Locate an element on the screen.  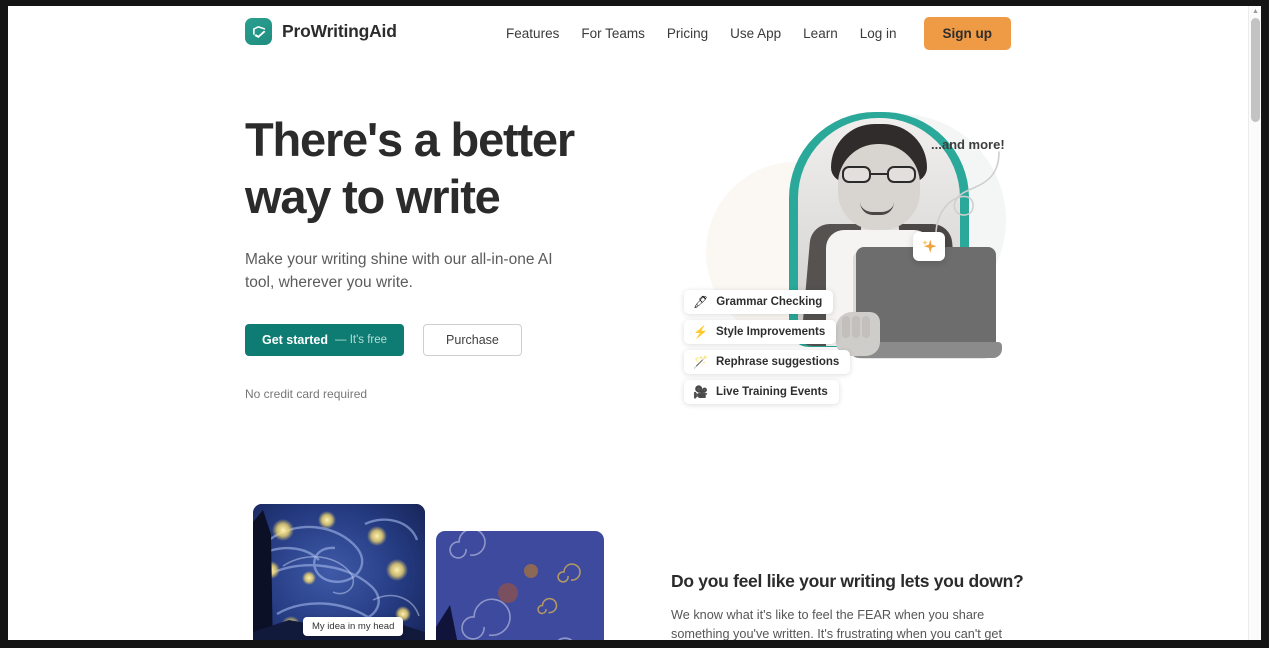
feature-pill-style-improvements: ⚡ Style Improvements is located at coordinates (760, 332).